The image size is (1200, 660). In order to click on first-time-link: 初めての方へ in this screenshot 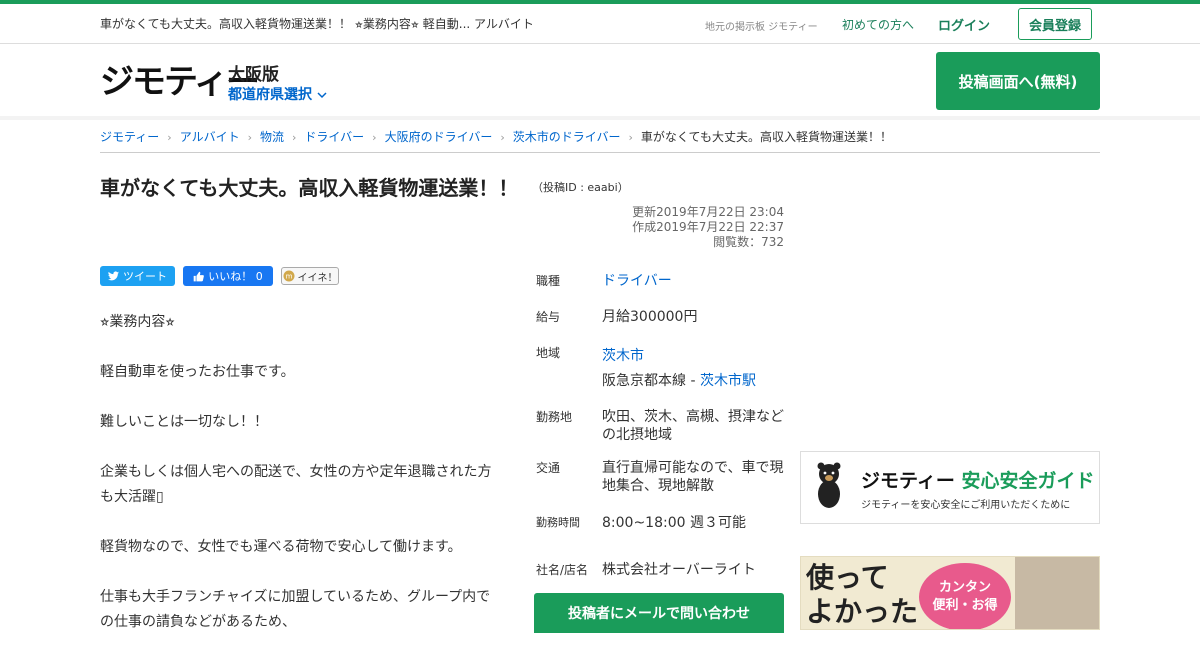, I will do `click(878, 24)`.